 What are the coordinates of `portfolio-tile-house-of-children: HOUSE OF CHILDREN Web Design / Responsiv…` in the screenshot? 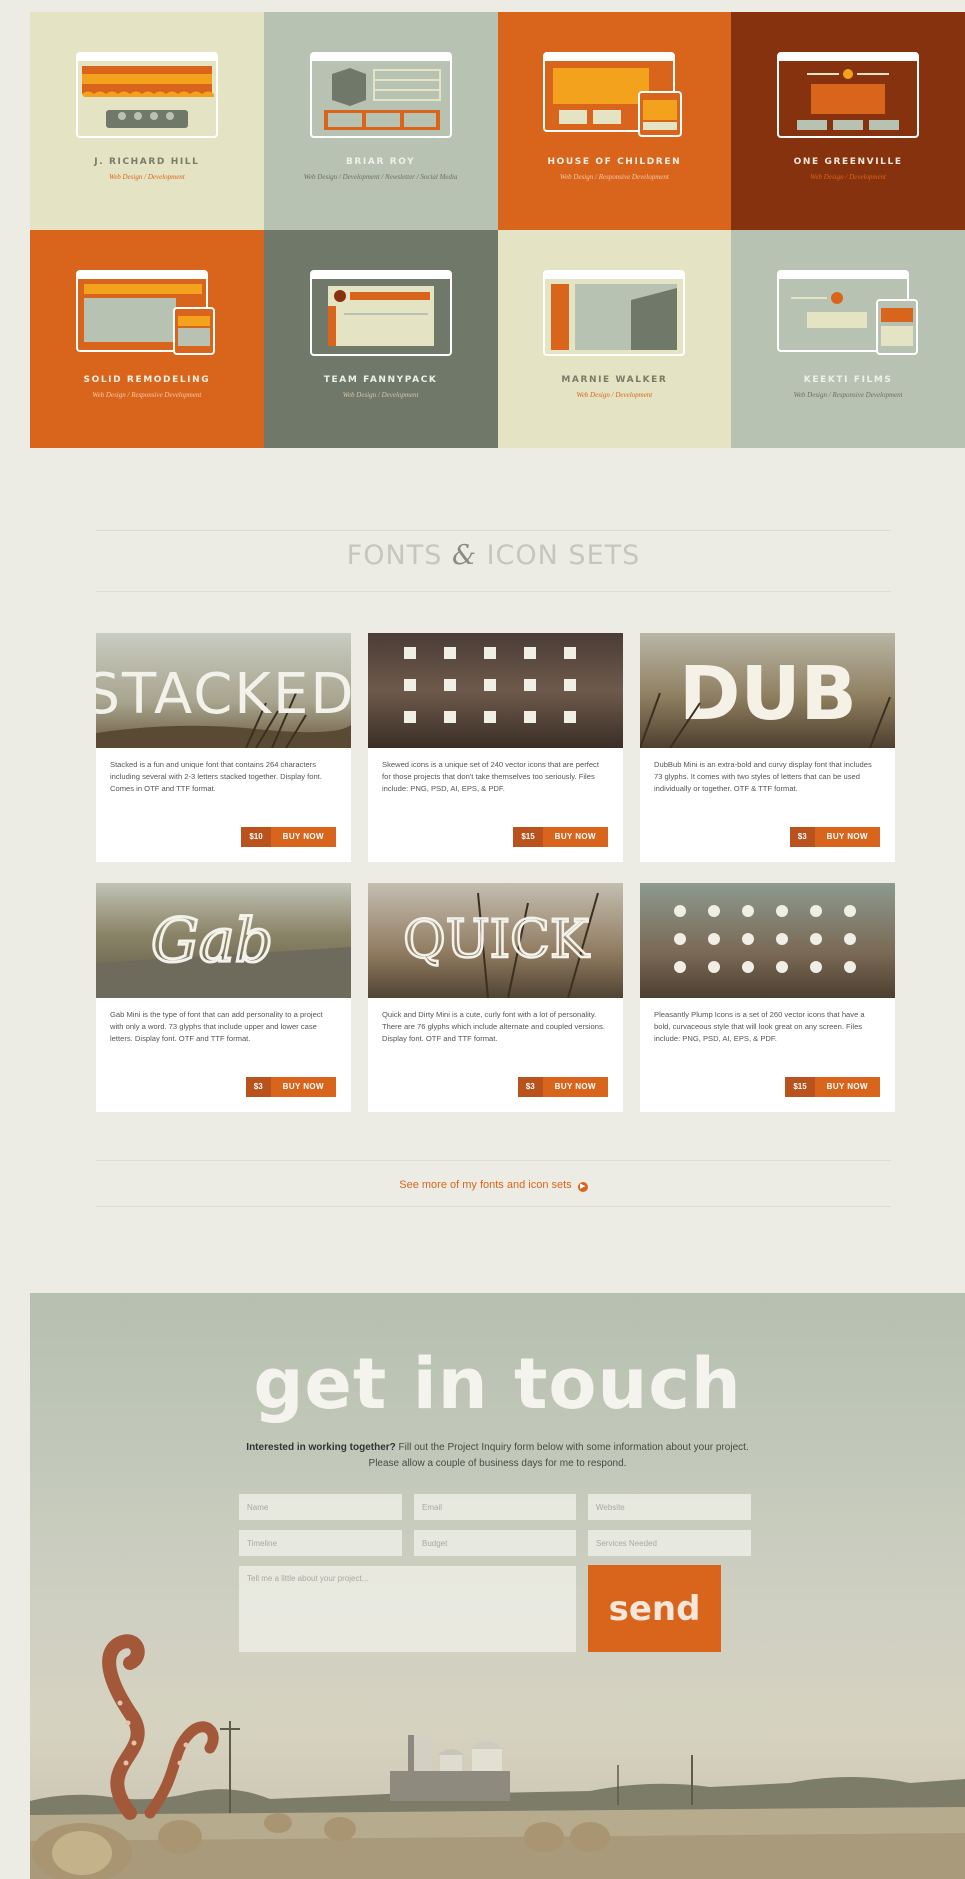 It's located at (614, 121).